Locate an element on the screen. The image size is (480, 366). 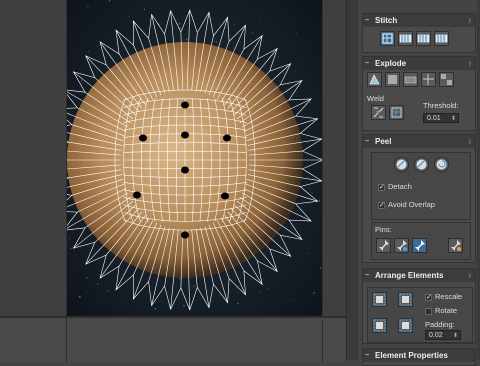
pin-add-button is located at coordinates (401, 245).